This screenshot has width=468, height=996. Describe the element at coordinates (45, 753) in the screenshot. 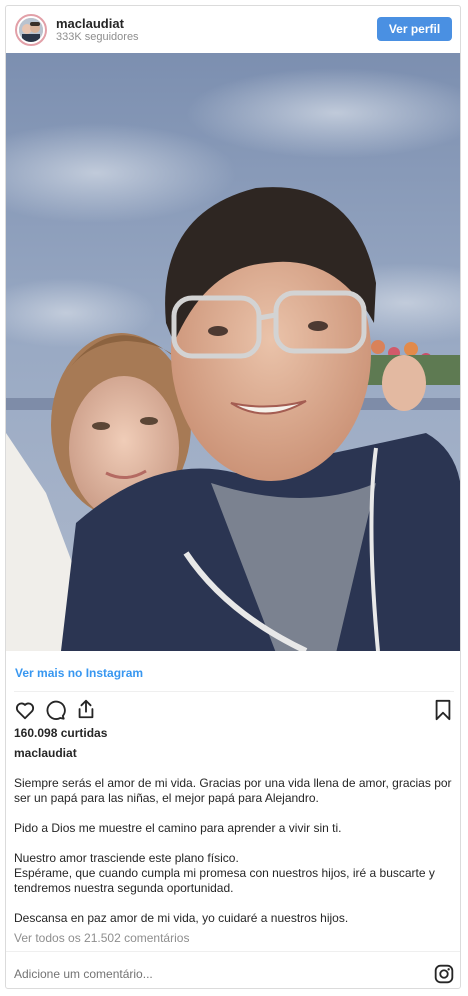

I see `caption-username: maclaudiat` at that location.